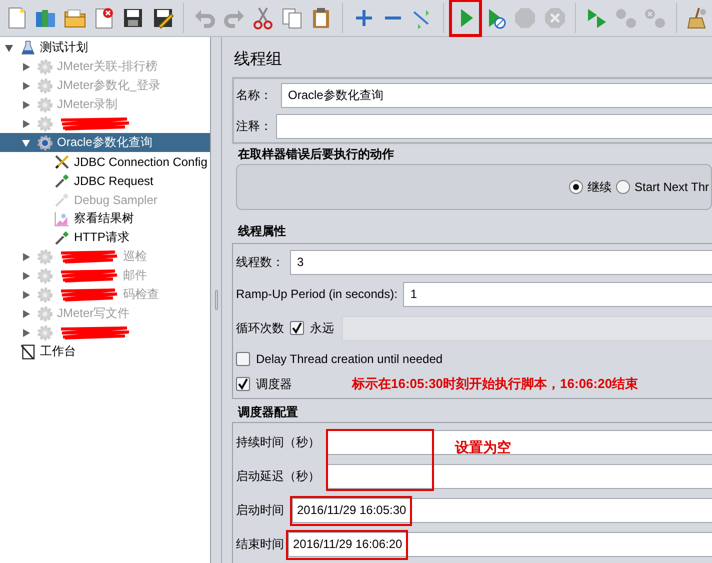 The height and width of the screenshot is (563, 712). What do you see at coordinates (141, 161) in the screenshot?
I see `tree-label: JDBC Connection Config` at bounding box center [141, 161].